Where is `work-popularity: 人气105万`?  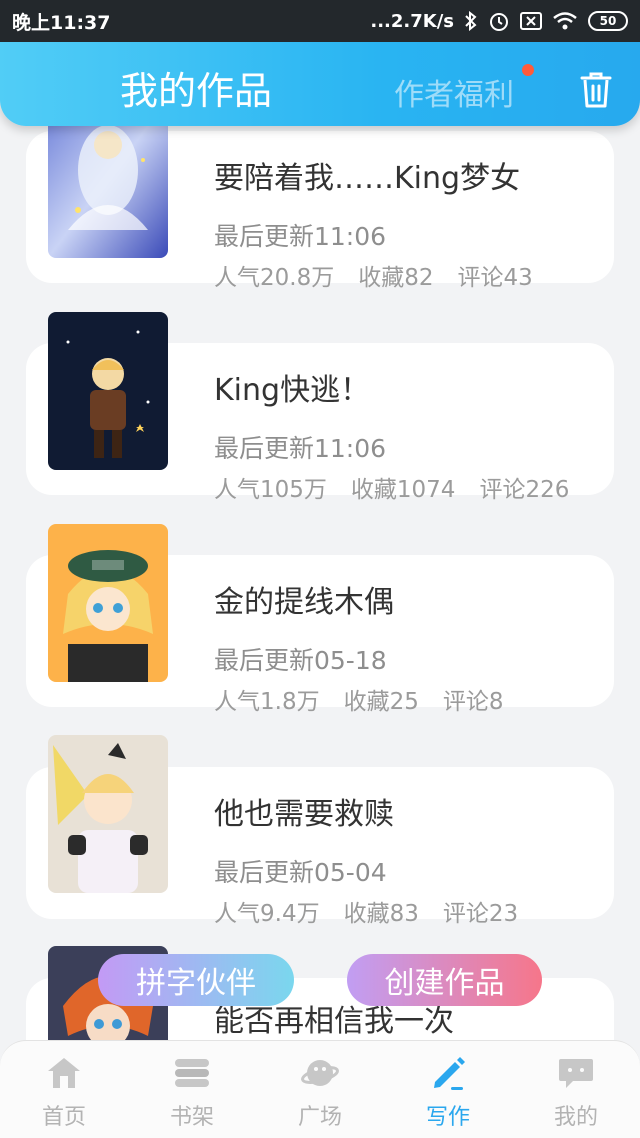
work-popularity: 人气105万 is located at coordinates (270, 490).